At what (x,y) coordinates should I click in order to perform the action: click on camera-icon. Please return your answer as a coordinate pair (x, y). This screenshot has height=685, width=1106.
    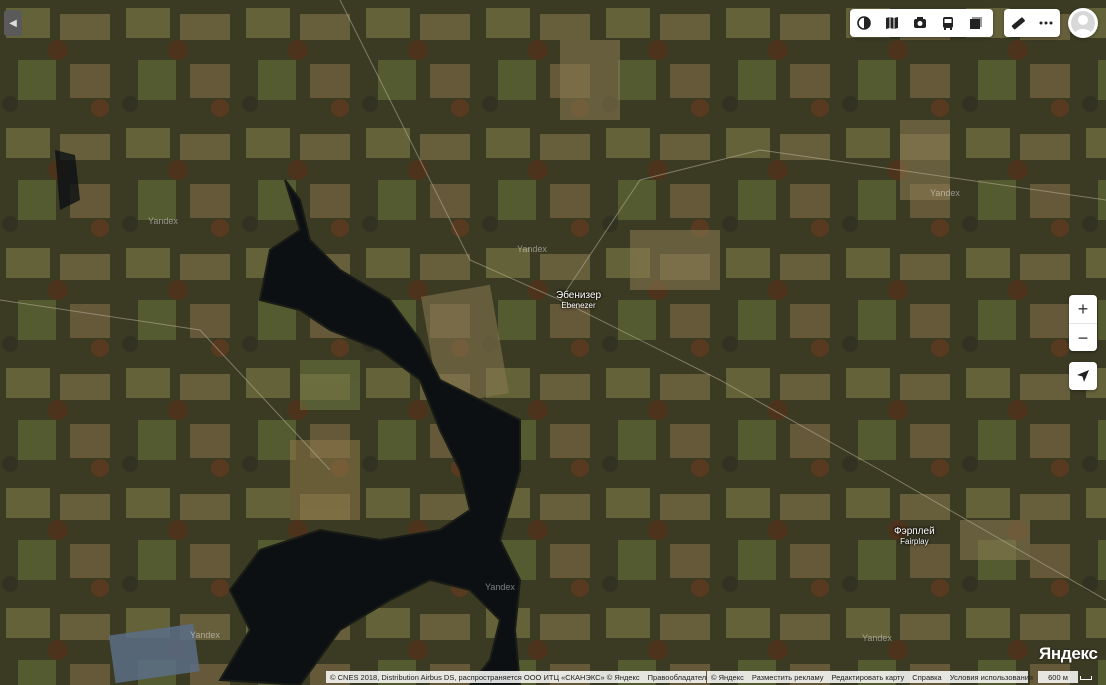
    Looking at the image, I should click on (920, 22).